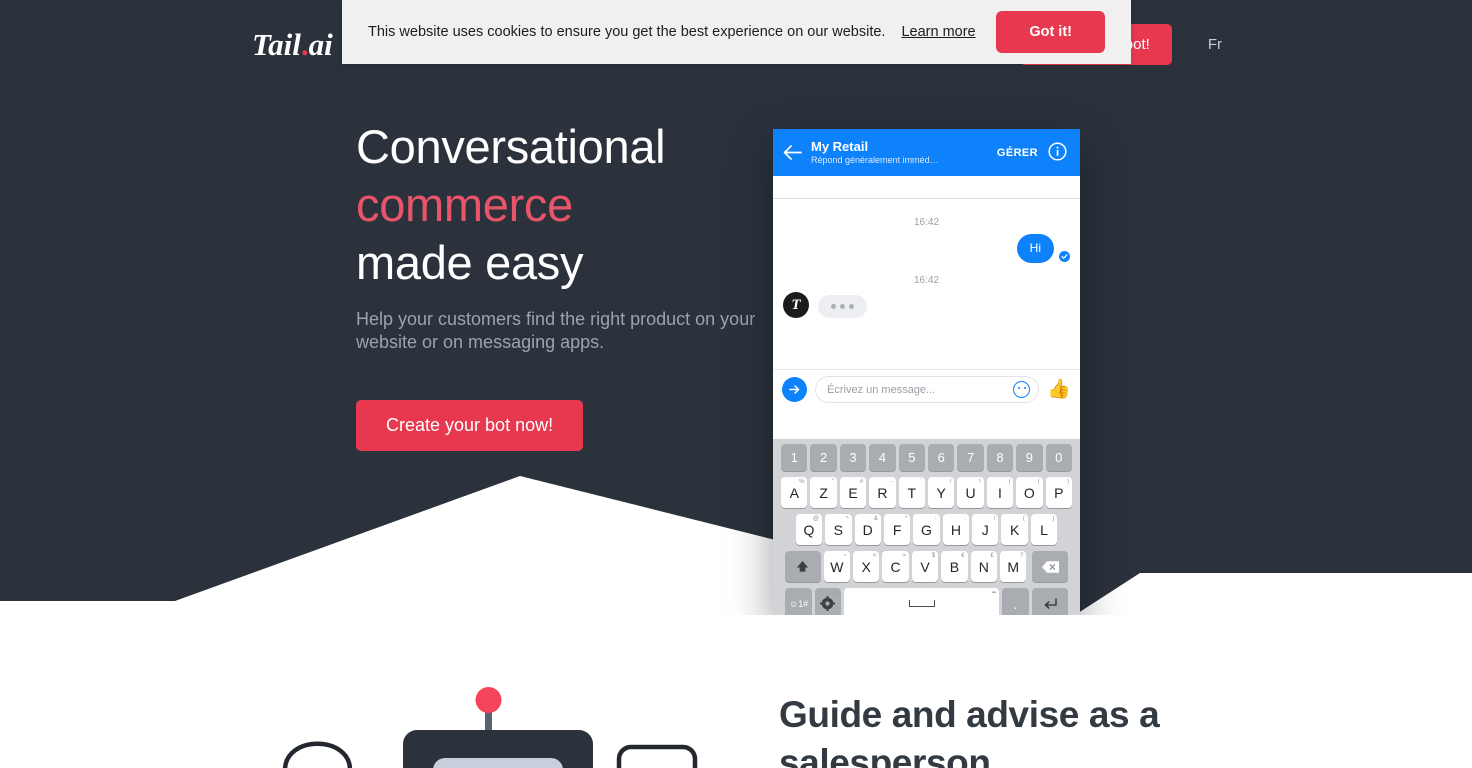 This screenshot has height=768, width=1472. What do you see at coordinates (853, 492) in the screenshot?
I see `key-e: E #` at bounding box center [853, 492].